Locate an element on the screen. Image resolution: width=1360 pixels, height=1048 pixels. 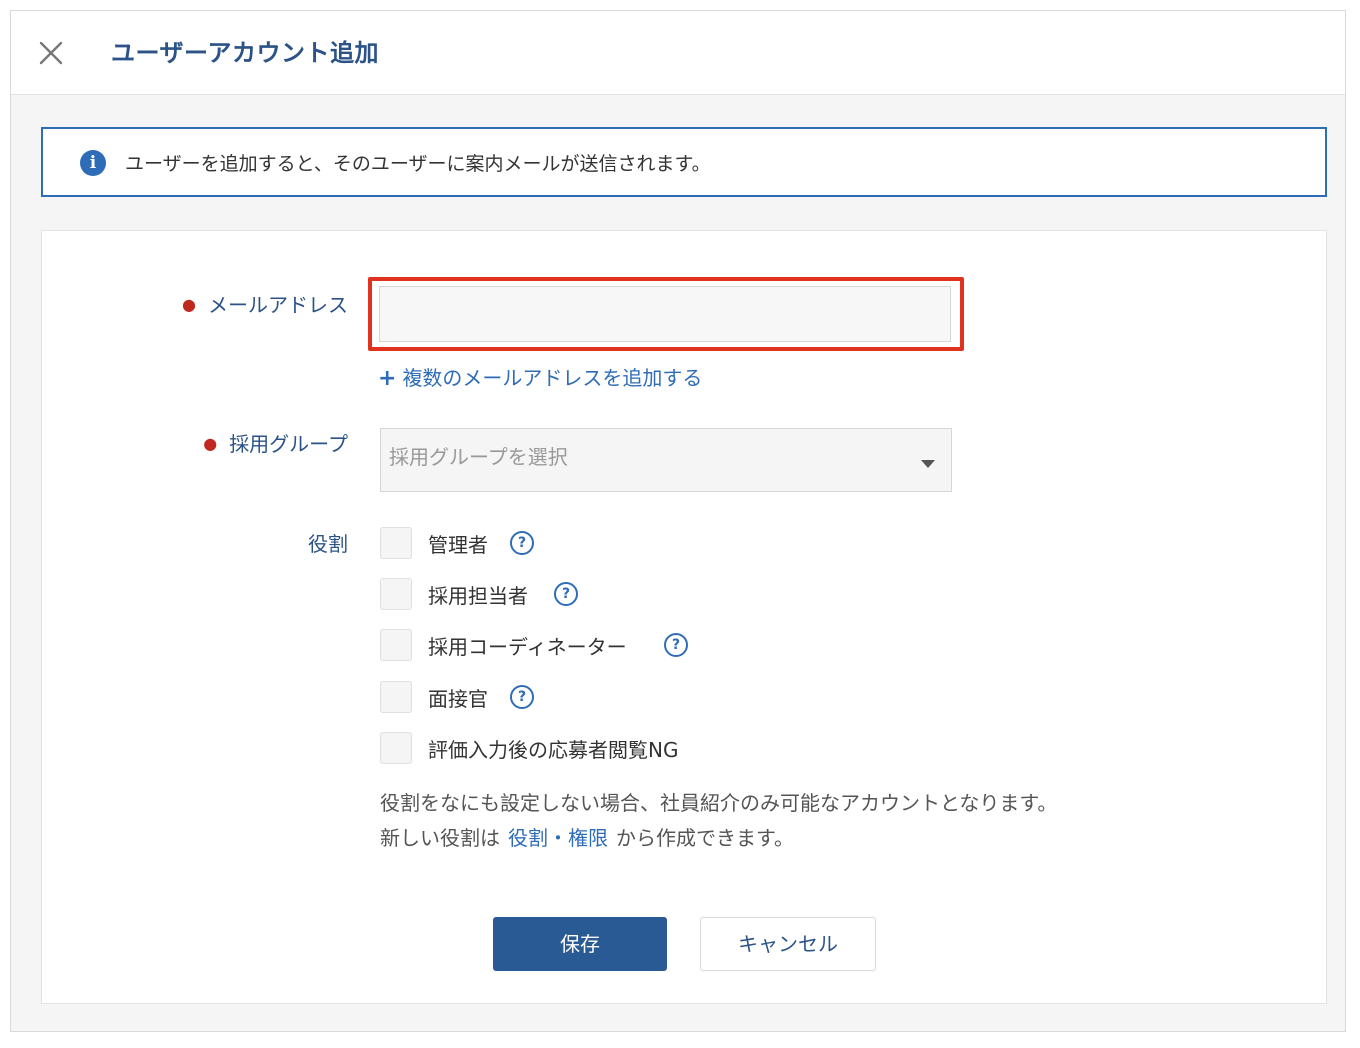
role-checkbox-interviewer is located at coordinates (396, 697).